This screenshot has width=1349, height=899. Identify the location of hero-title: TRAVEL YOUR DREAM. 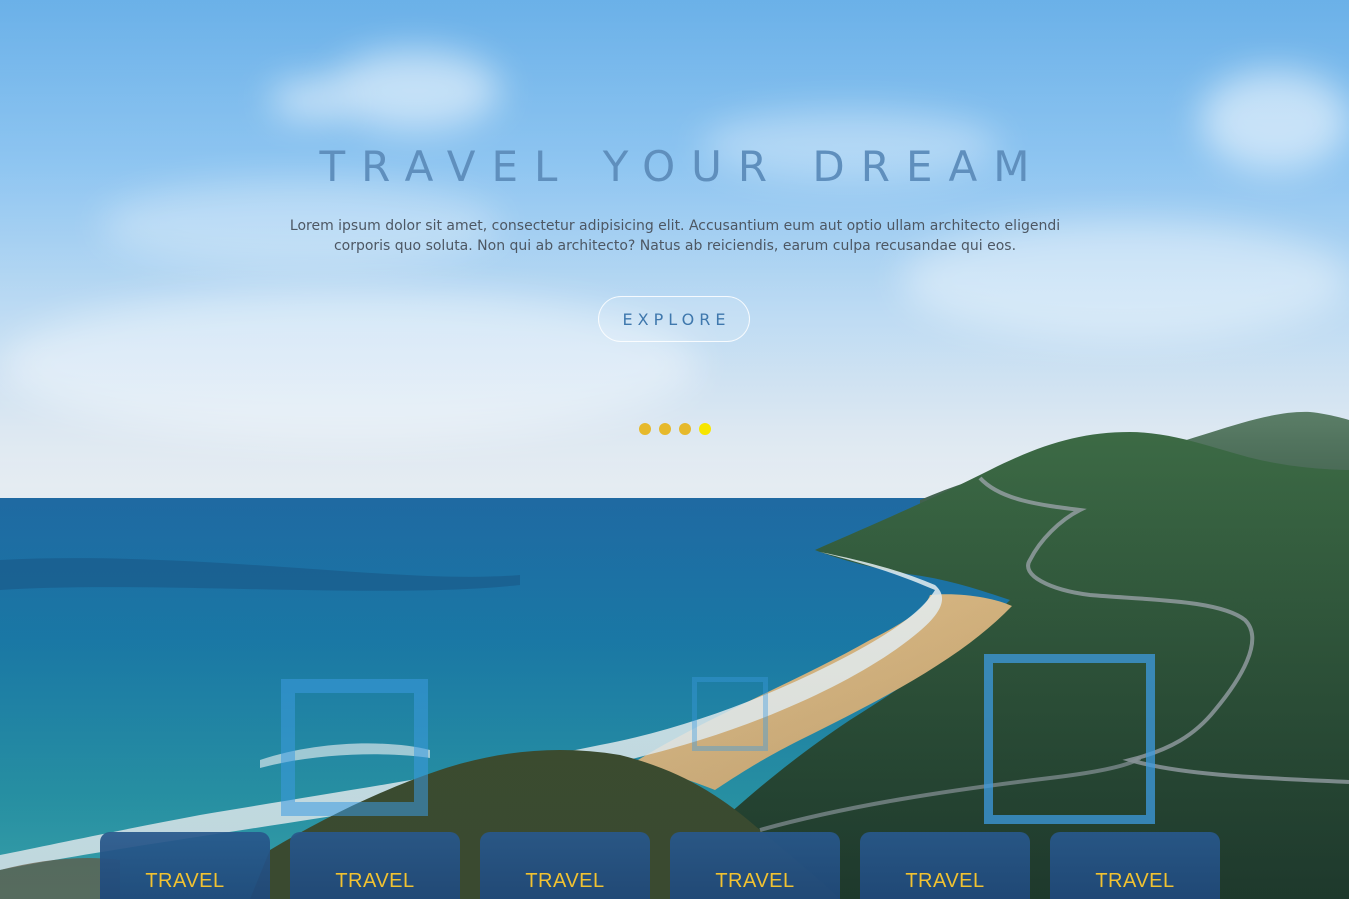
(682, 166).